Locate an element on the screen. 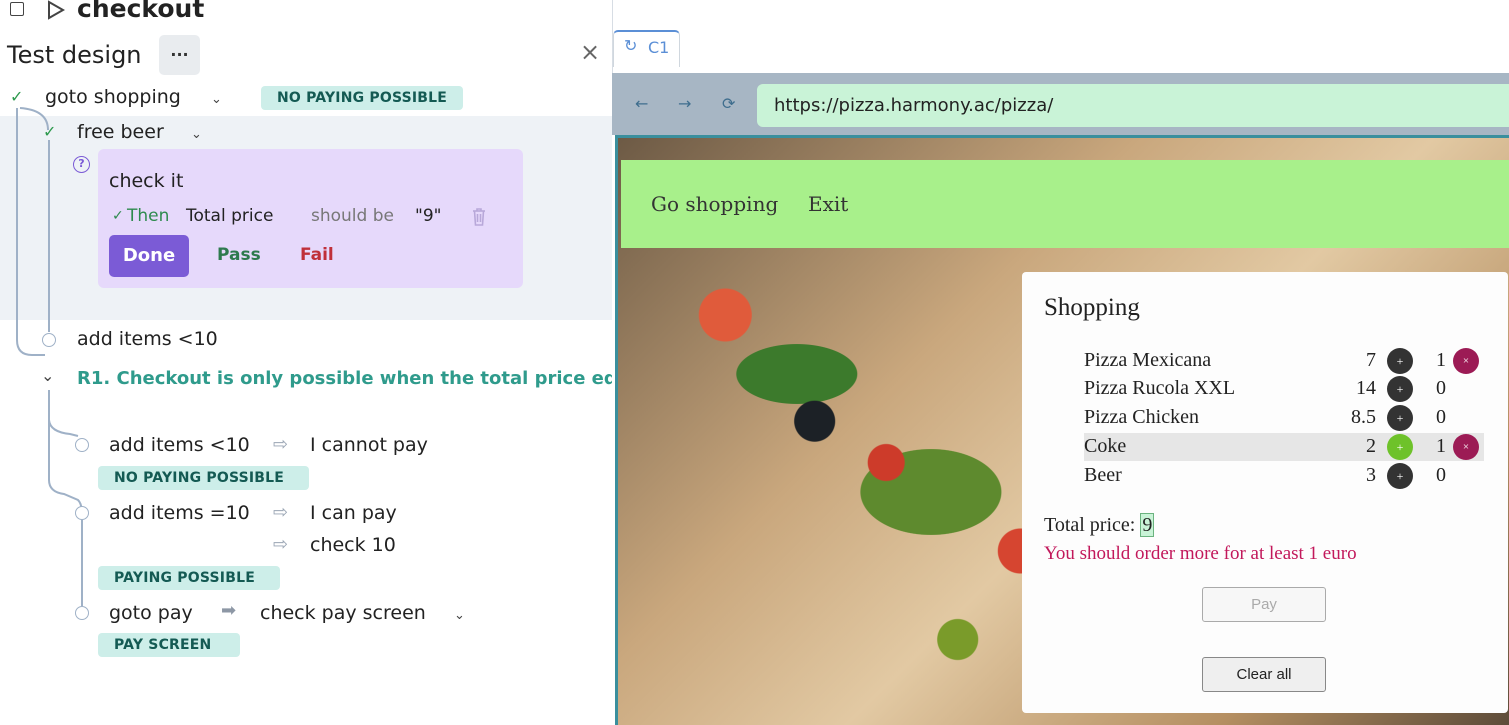 The image size is (1509, 725). step-result: I cannot pay is located at coordinates (369, 445).